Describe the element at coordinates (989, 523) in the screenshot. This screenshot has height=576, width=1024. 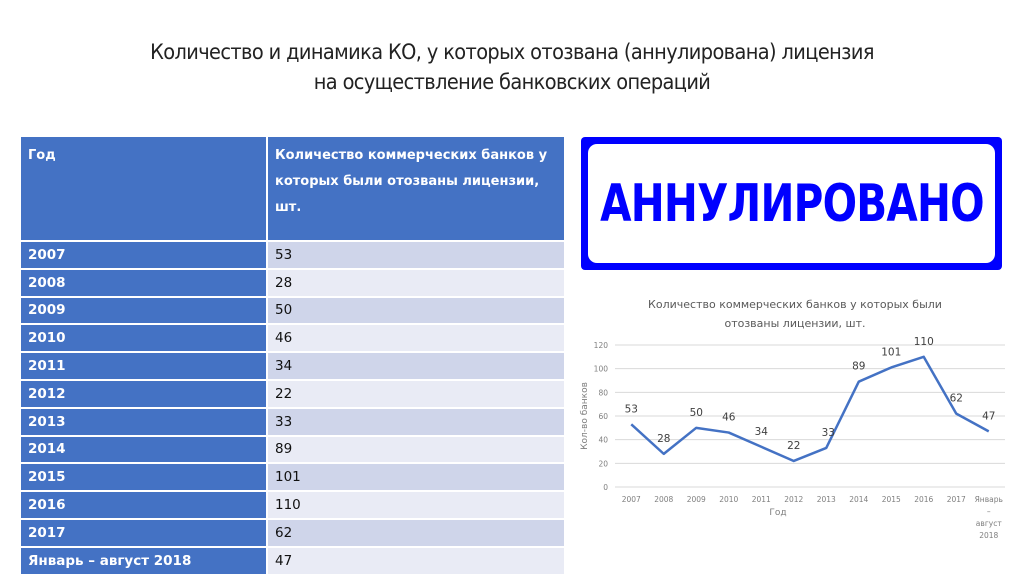
I see `x-tick-label: август` at that location.